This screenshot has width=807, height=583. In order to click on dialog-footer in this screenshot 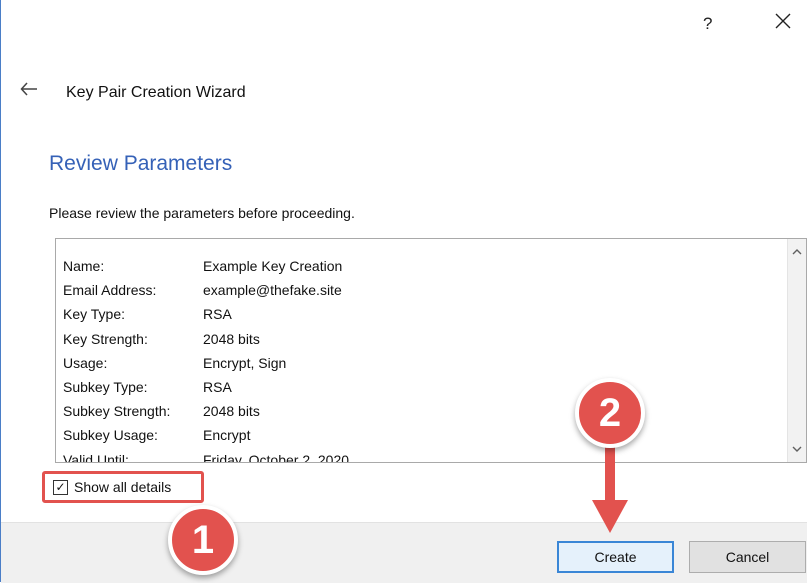, I will do `click(404, 552)`.